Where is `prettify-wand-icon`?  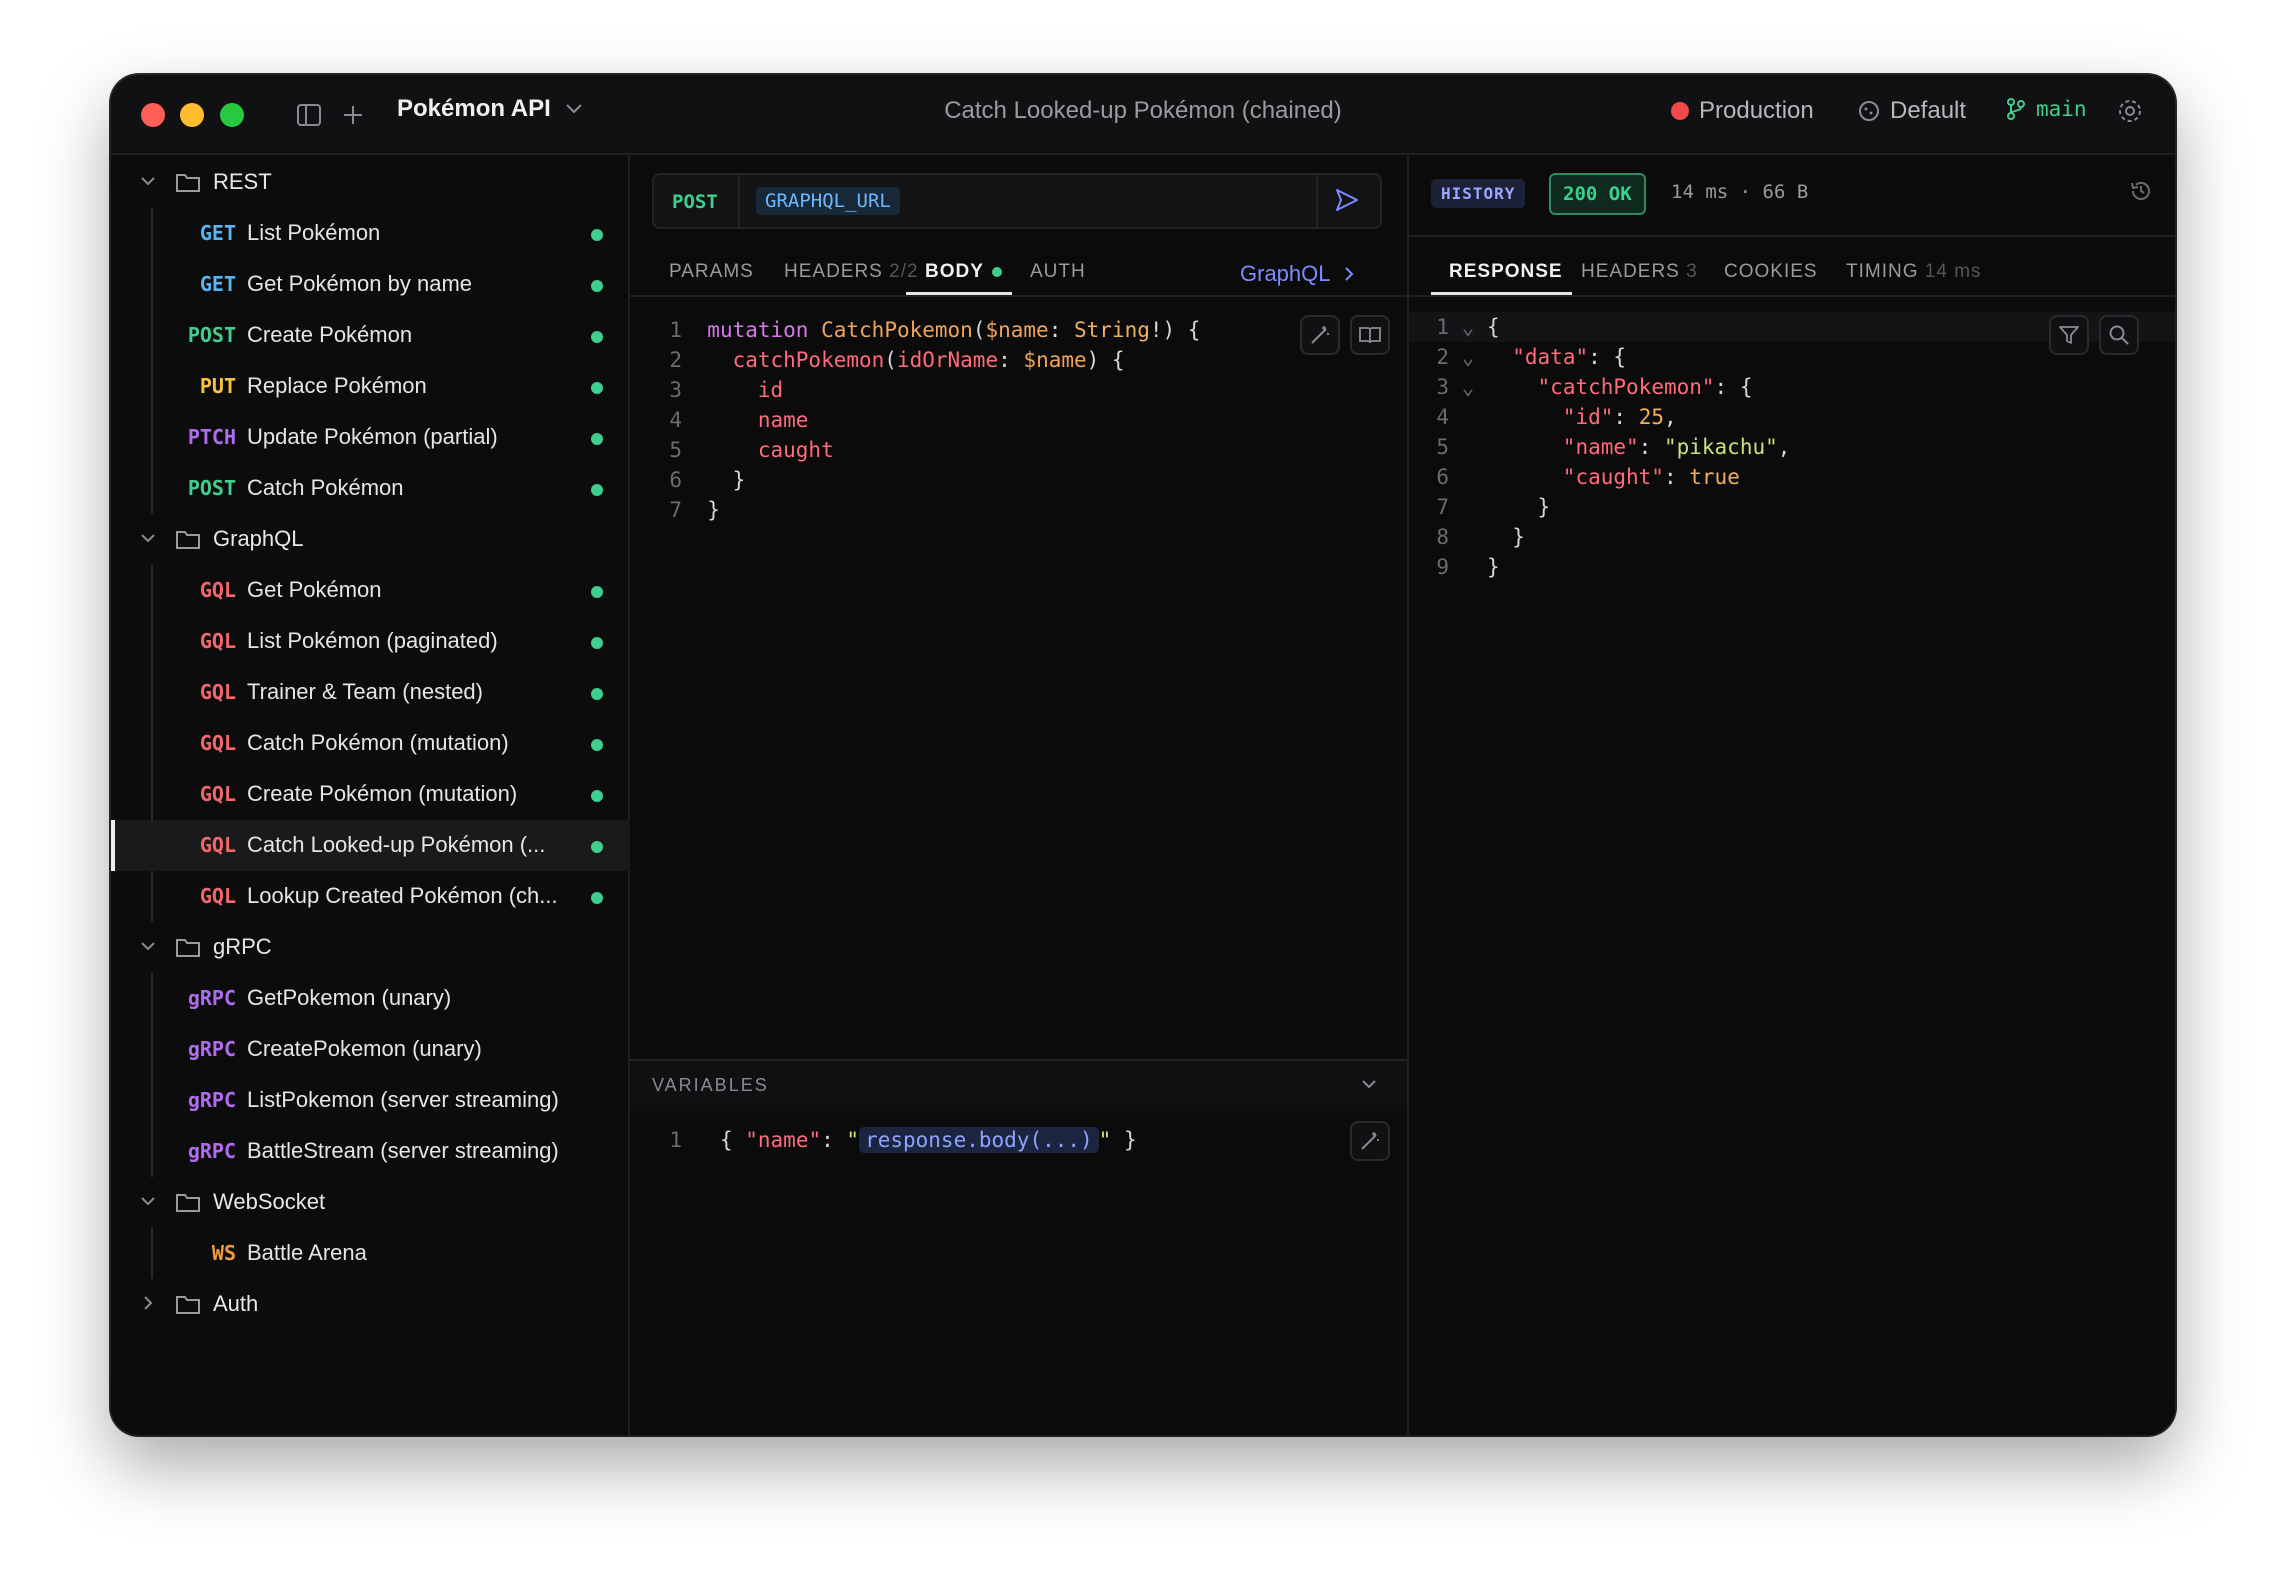
prettify-wand-icon is located at coordinates (1320, 335).